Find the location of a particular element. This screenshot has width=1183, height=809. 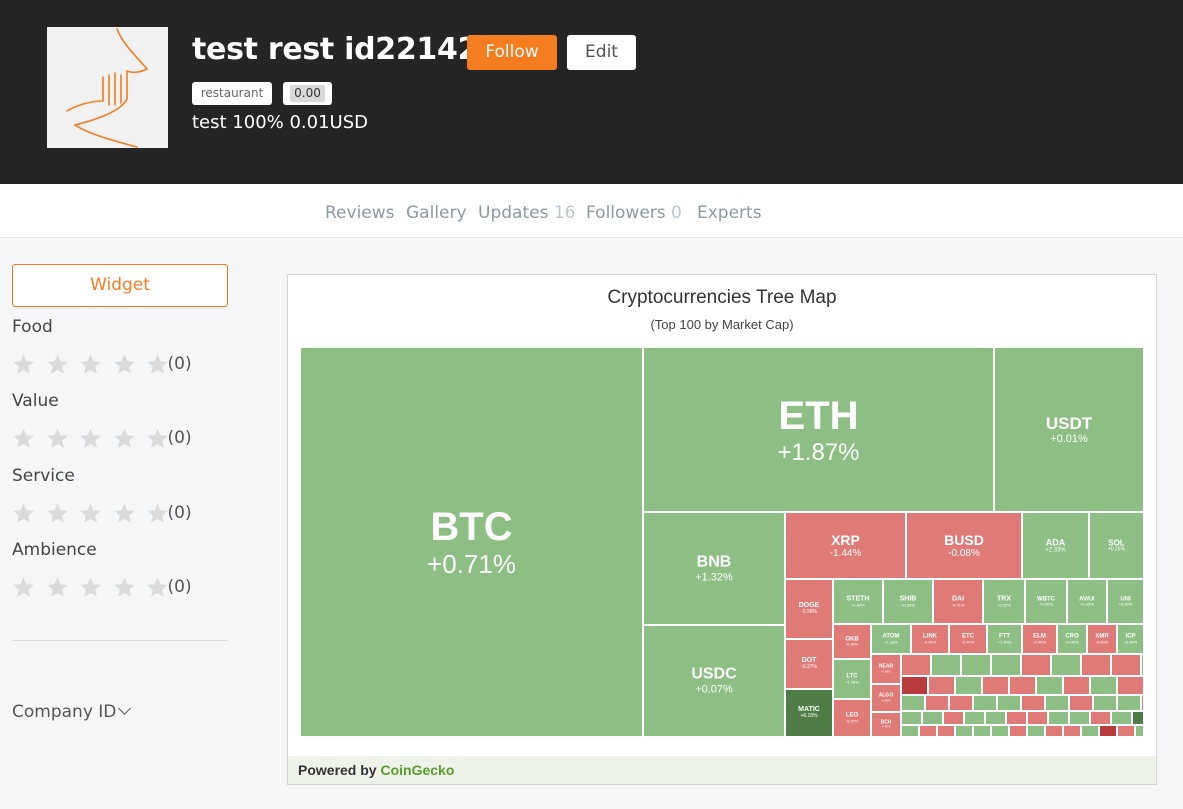

star-rating-value: (0) is located at coordinates (102, 438).